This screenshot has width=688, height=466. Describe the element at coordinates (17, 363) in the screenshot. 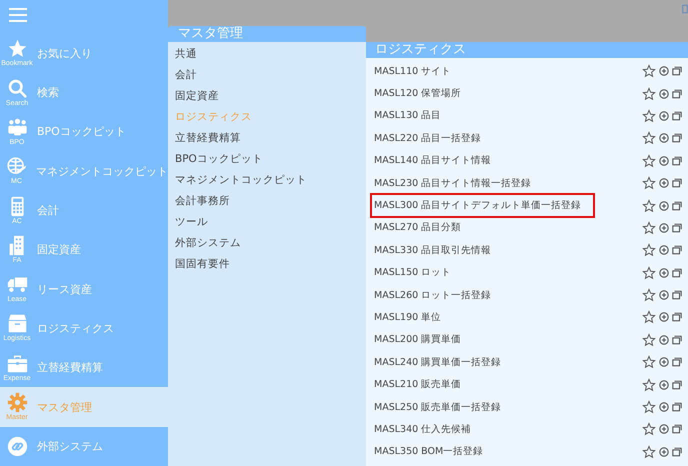

I see `briefcase-icon` at that location.